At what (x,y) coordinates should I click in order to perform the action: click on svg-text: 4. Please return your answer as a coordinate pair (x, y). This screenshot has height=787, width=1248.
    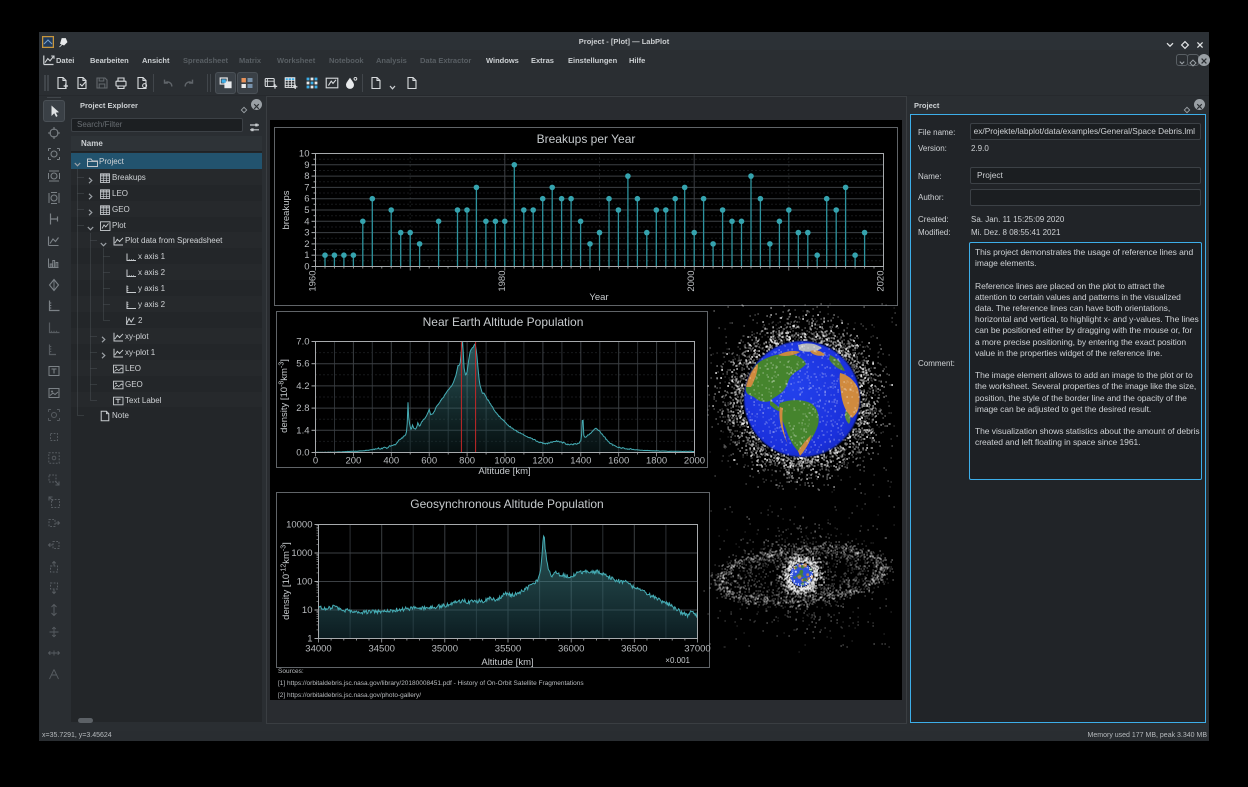
    Looking at the image, I should click on (306, 221).